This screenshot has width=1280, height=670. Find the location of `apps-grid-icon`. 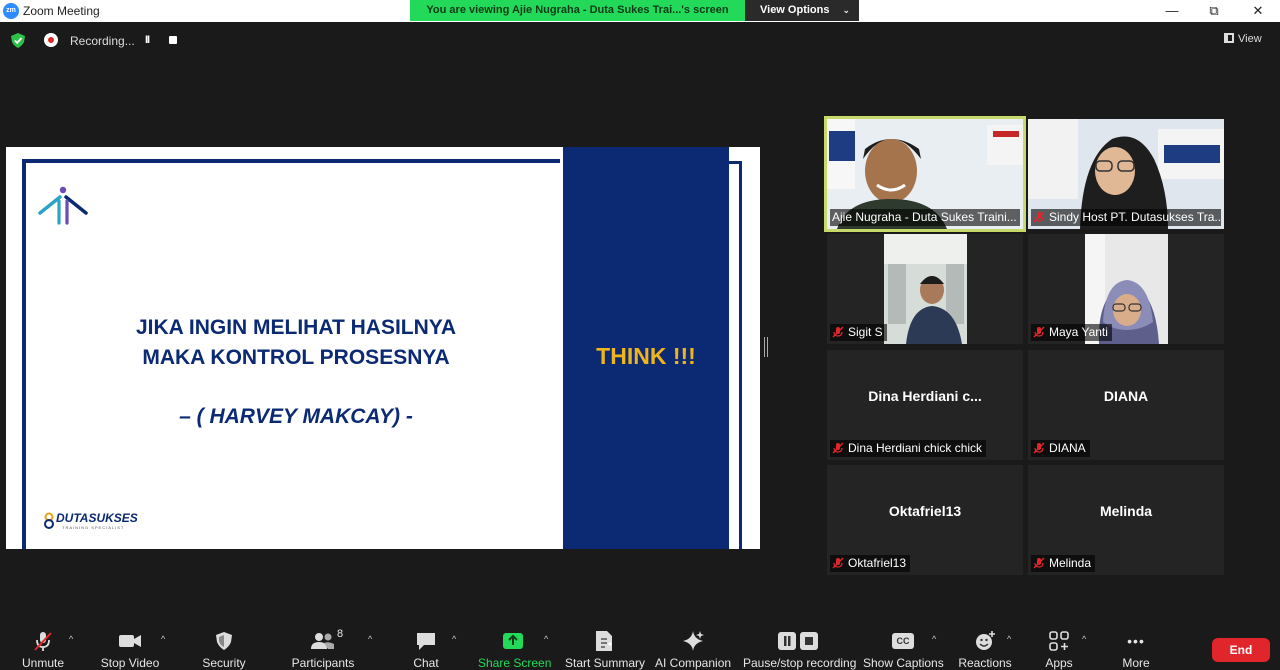

apps-grid-icon is located at coordinates (1059, 641).